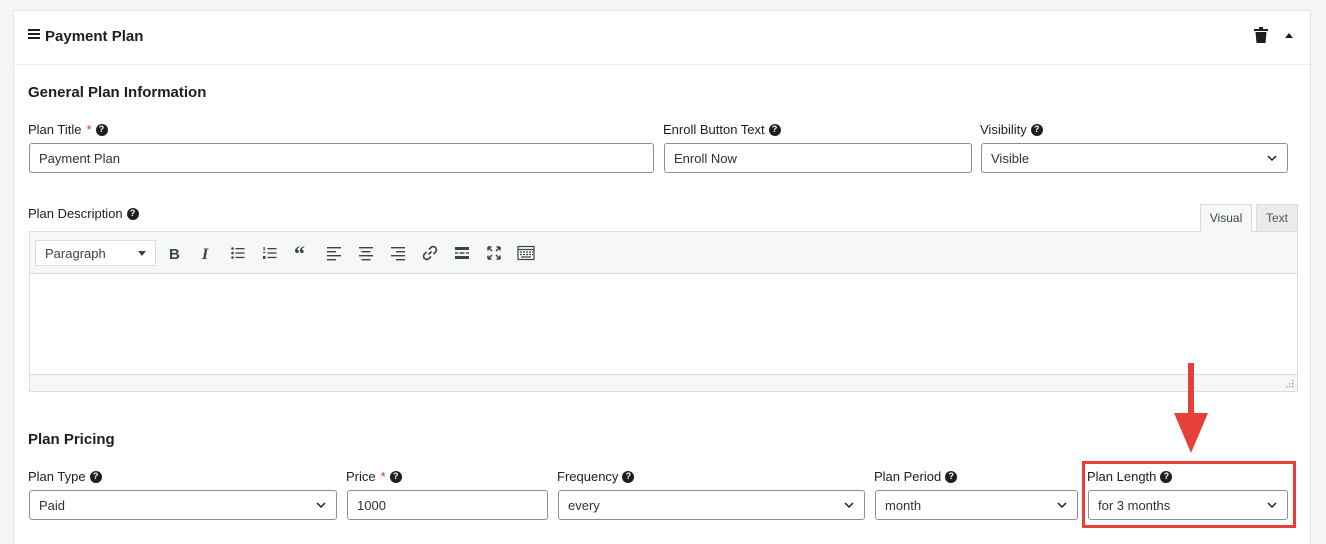 The image size is (1326, 544). What do you see at coordinates (34, 35) in the screenshot?
I see `drag-handle-icon` at bounding box center [34, 35].